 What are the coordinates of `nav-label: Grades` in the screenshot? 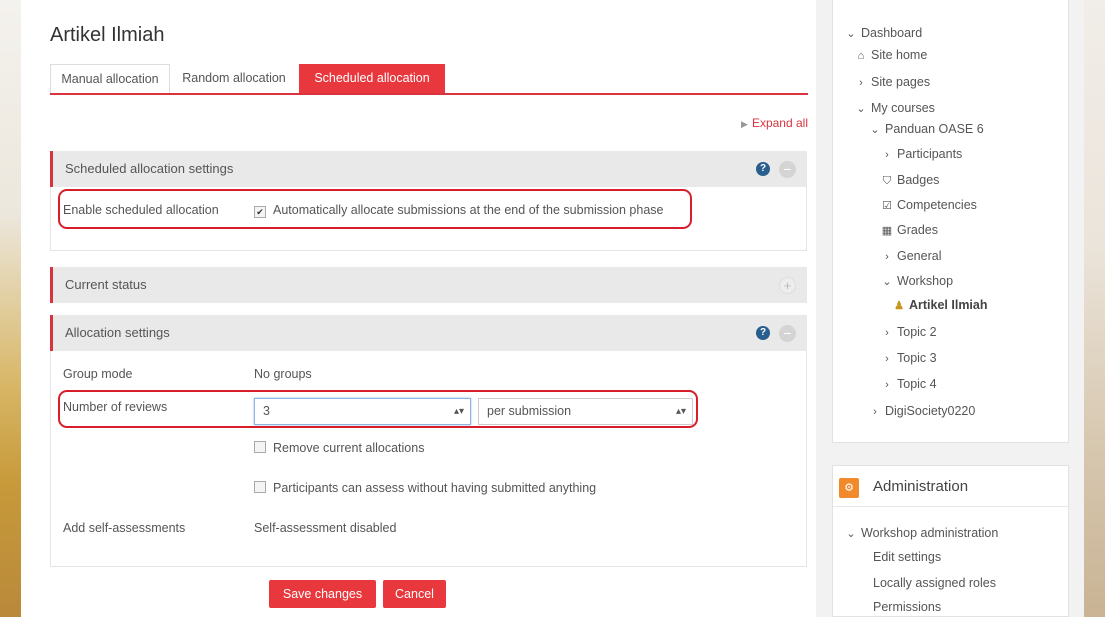 It's located at (917, 230).